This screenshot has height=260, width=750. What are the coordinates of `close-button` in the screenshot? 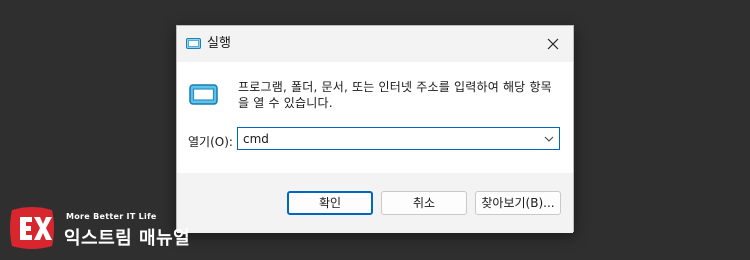 It's located at (553, 44).